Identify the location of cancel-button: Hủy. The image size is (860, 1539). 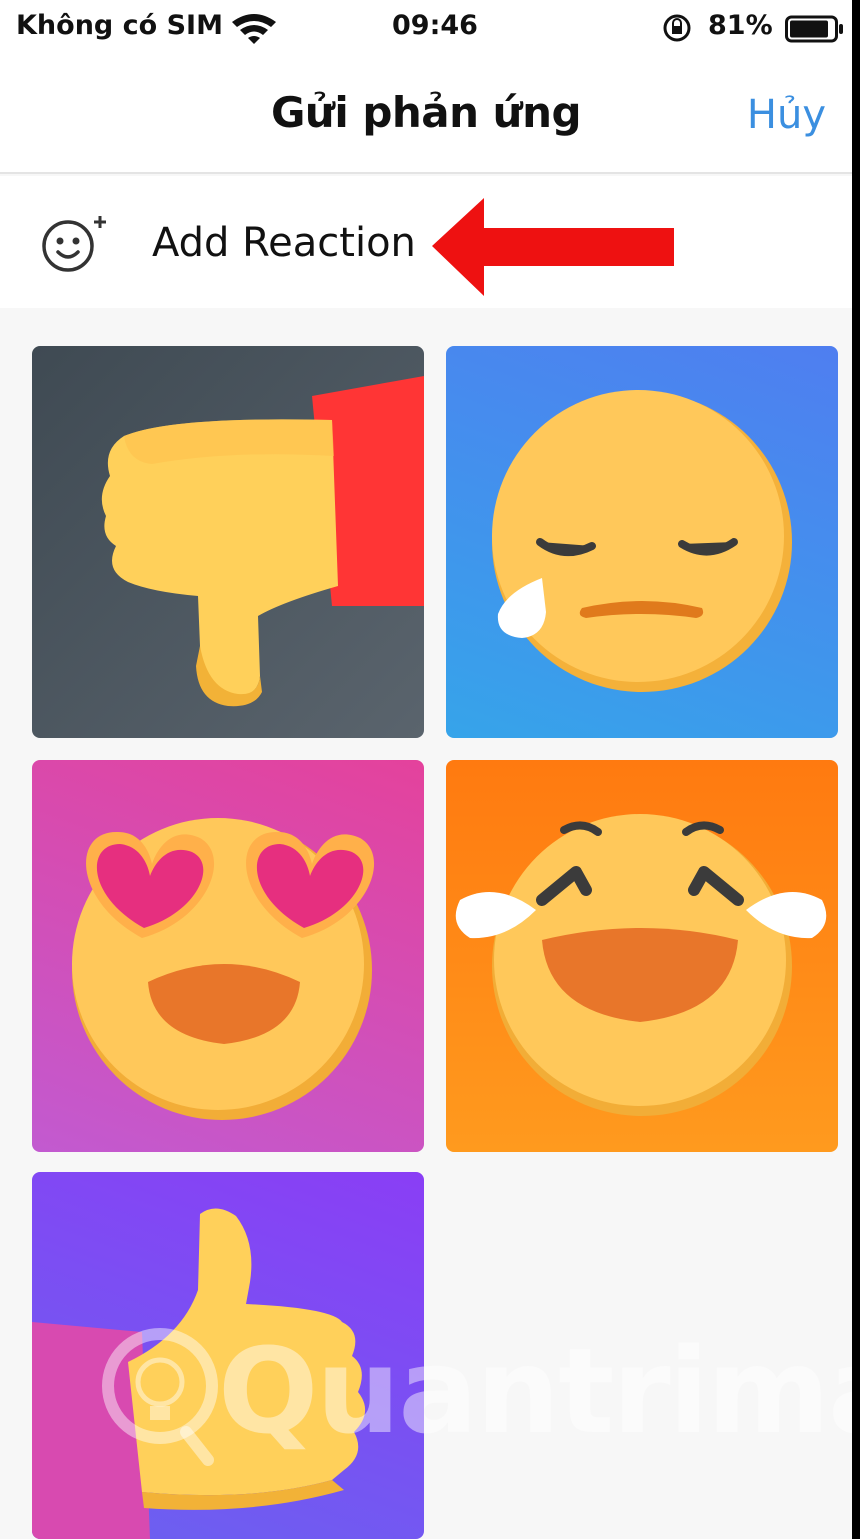
(786, 115).